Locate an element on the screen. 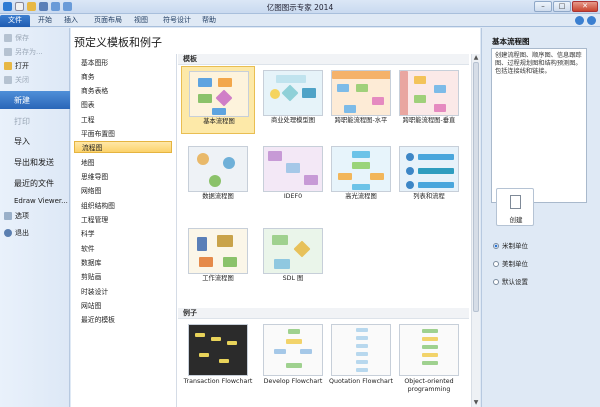 Image resolution: width=600 pixels, height=407 pixels. nav-new: 新建 is located at coordinates (35, 100).